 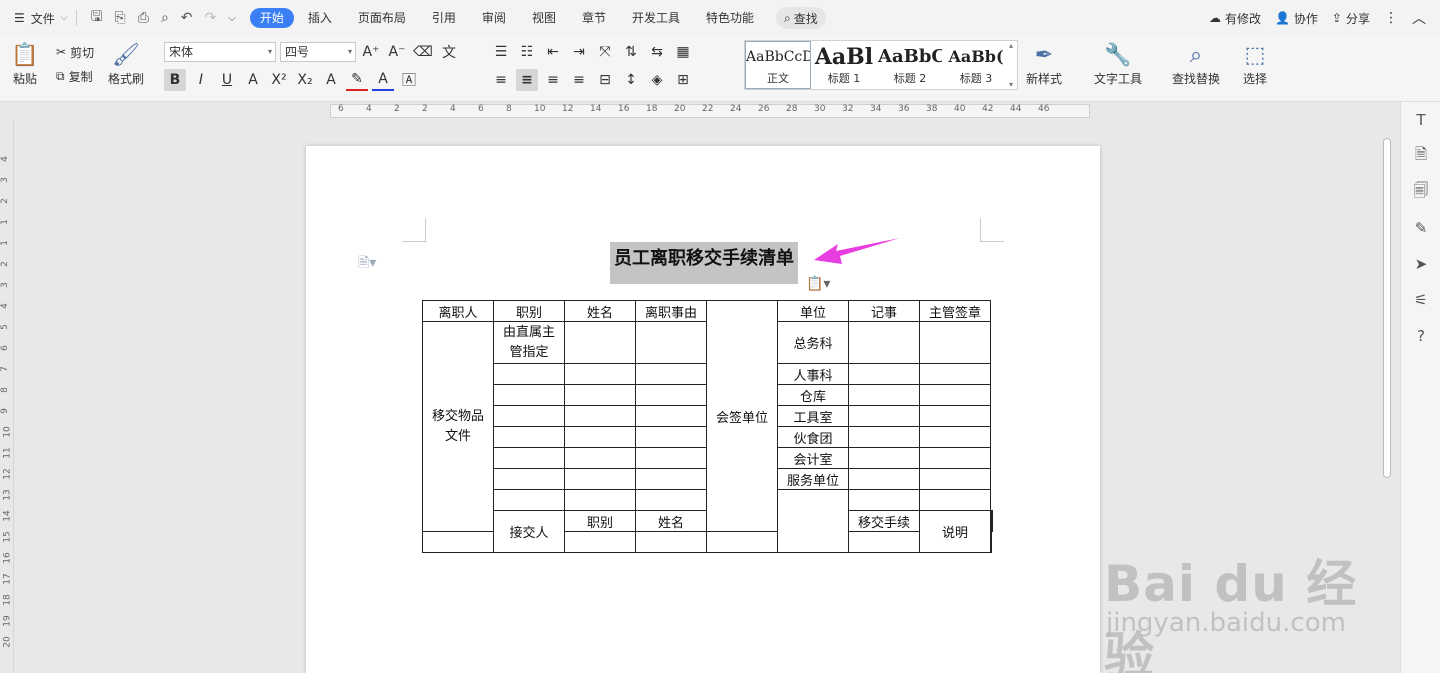 I want to click on format-painter-button: 🖌 格式刷, so click(x=126, y=63).